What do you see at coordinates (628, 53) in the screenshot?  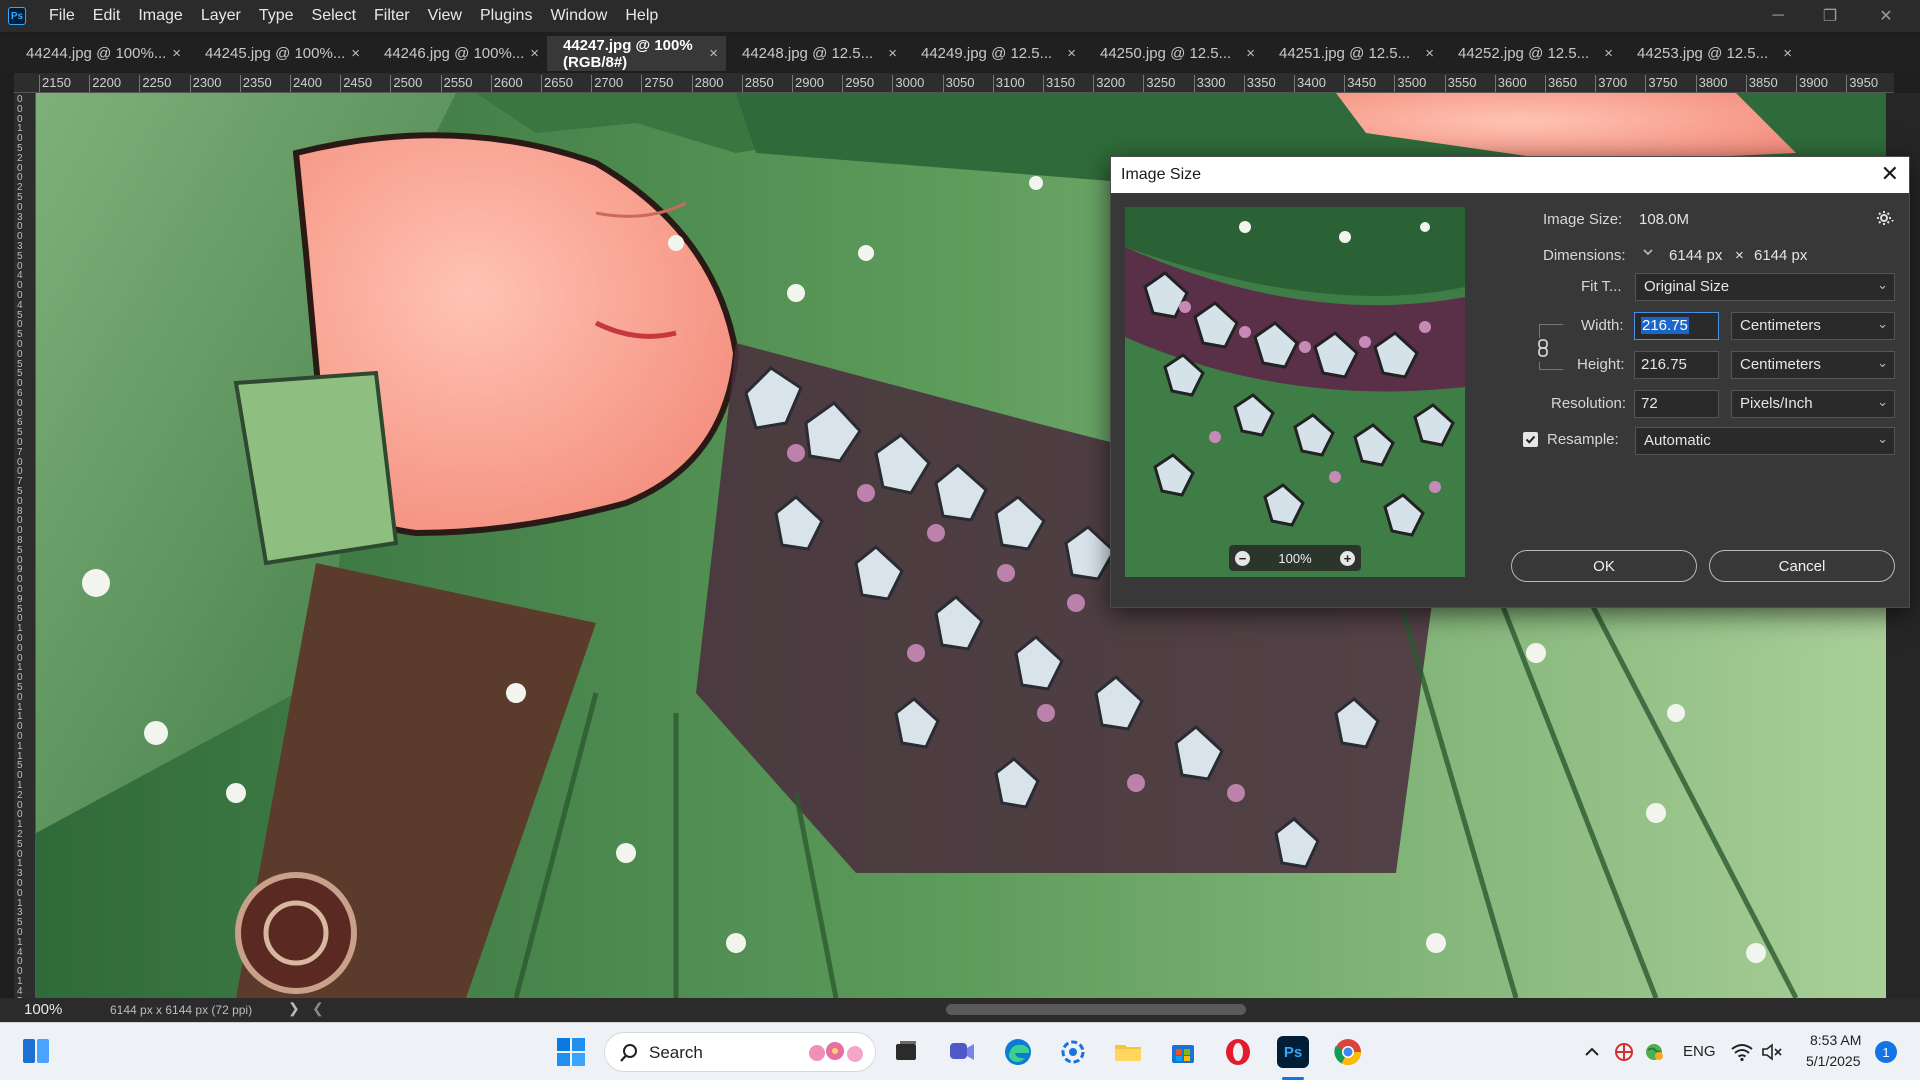 I see `tab-label: 44247.jpg @ 100% (RGB/8#)` at bounding box center [628, 53].